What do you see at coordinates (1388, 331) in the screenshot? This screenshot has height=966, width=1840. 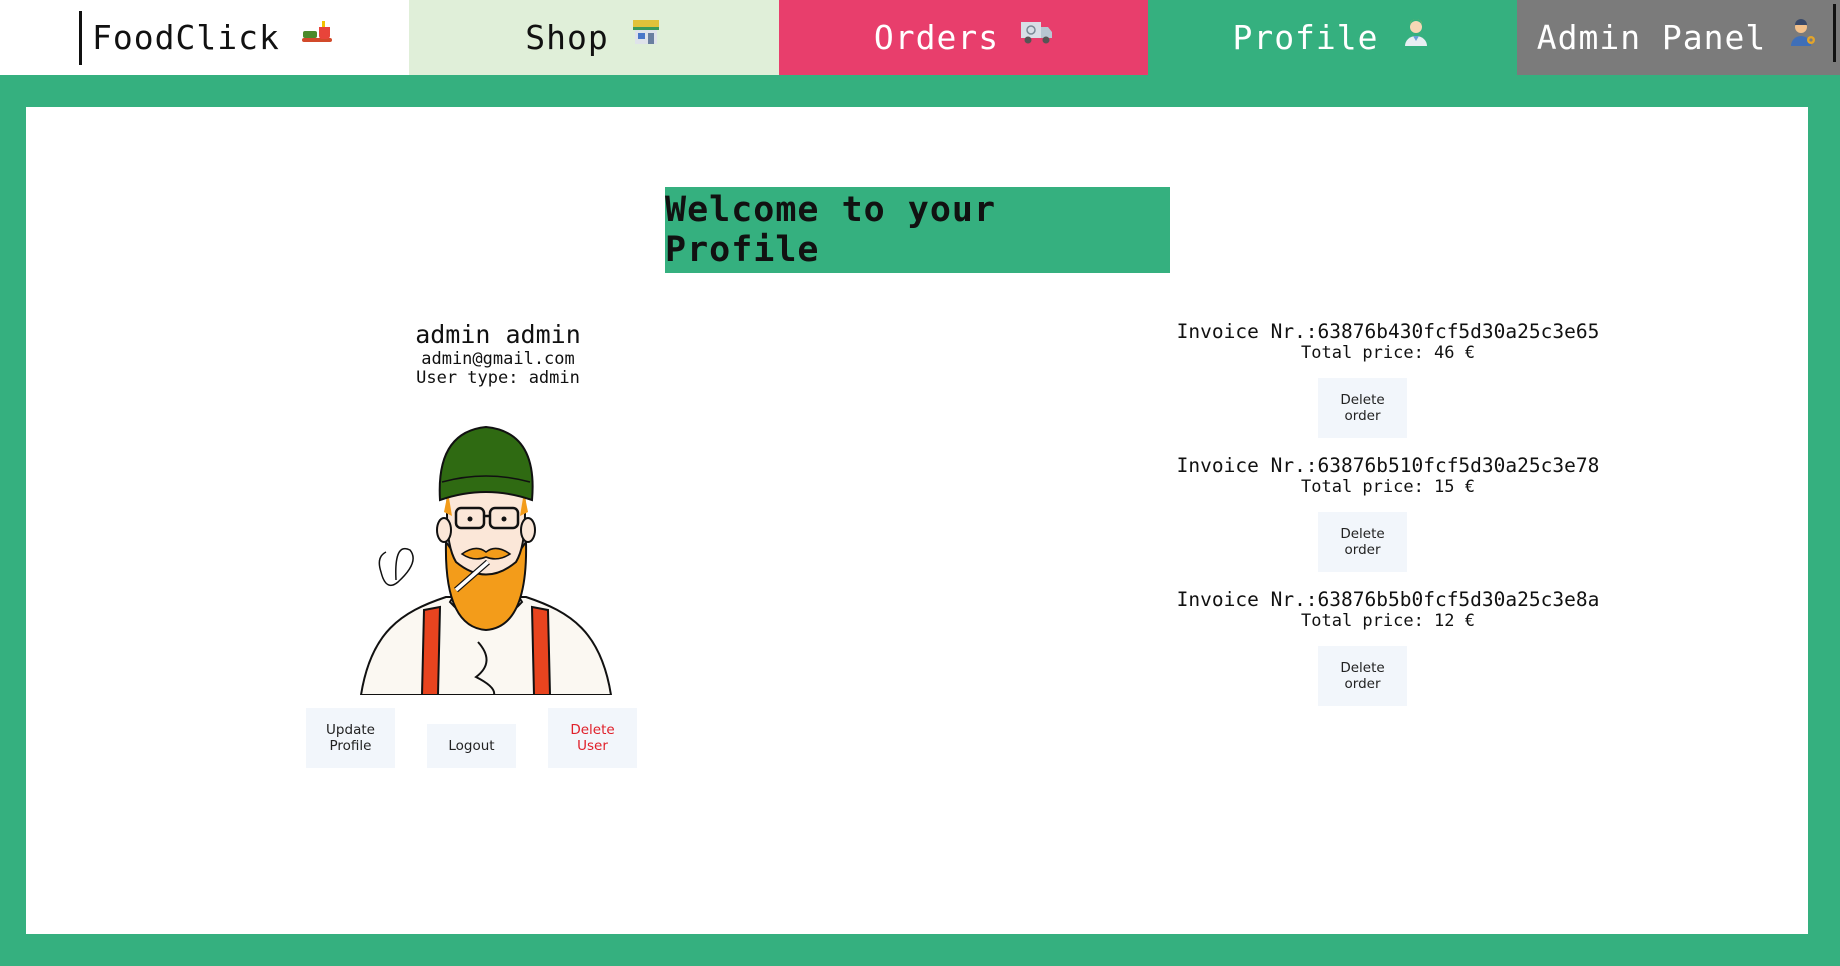 I see `invoice-number: Invoice Nr.:63876b430fcf5d30a25c3e65` at bounding box center [1388, 331].